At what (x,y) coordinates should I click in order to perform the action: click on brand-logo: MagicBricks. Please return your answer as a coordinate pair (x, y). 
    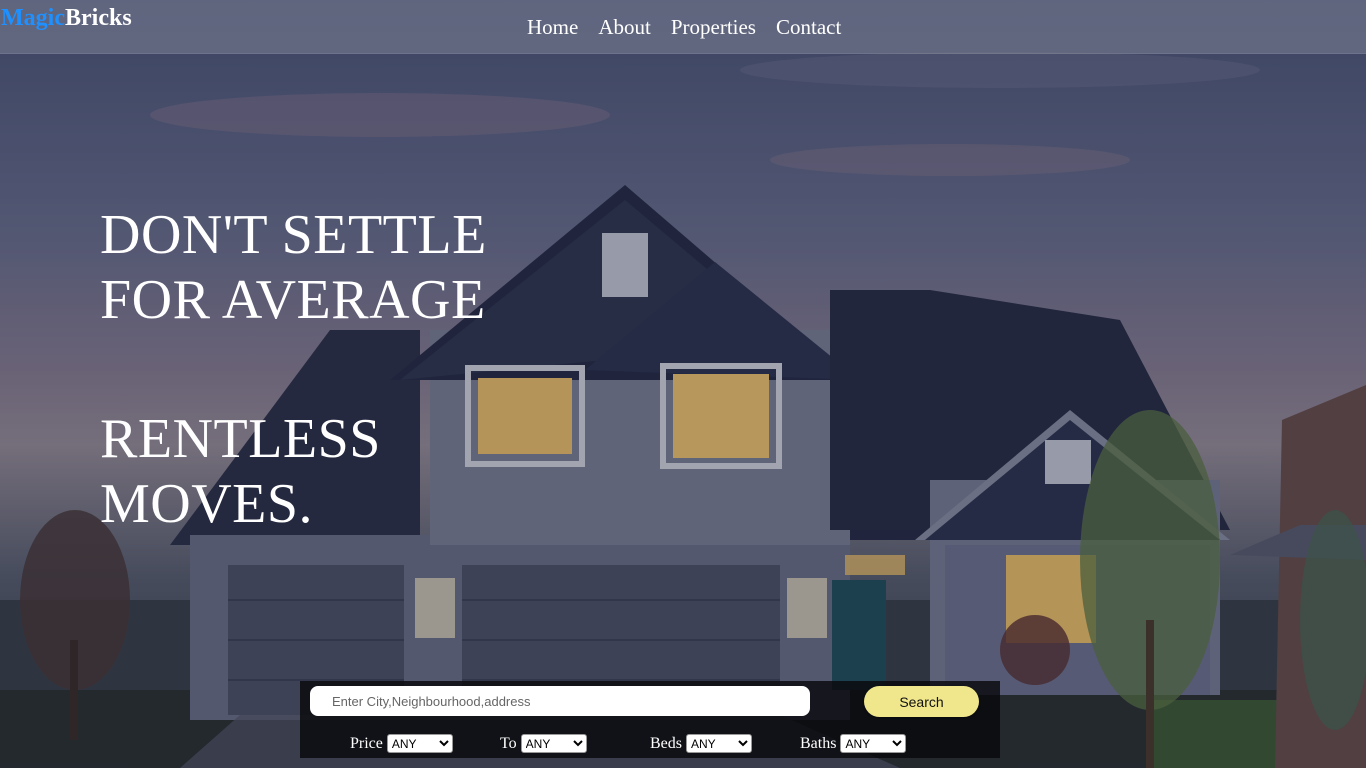
    Looking at the image, I should click on (66, 18).